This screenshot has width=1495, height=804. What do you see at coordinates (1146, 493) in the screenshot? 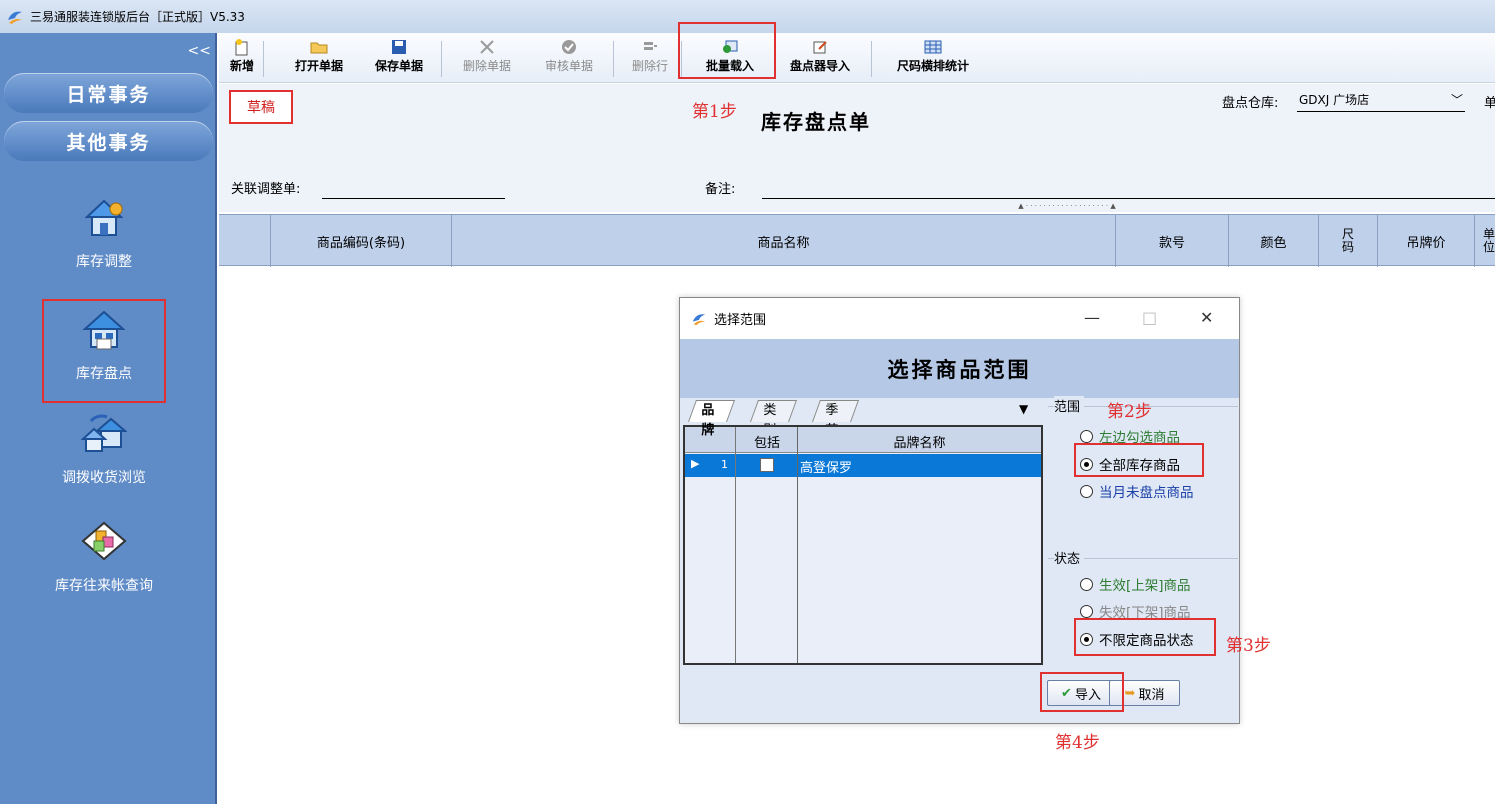
I see `radio-label: 当月未盘点商品` at bounding box center [1146, 493].